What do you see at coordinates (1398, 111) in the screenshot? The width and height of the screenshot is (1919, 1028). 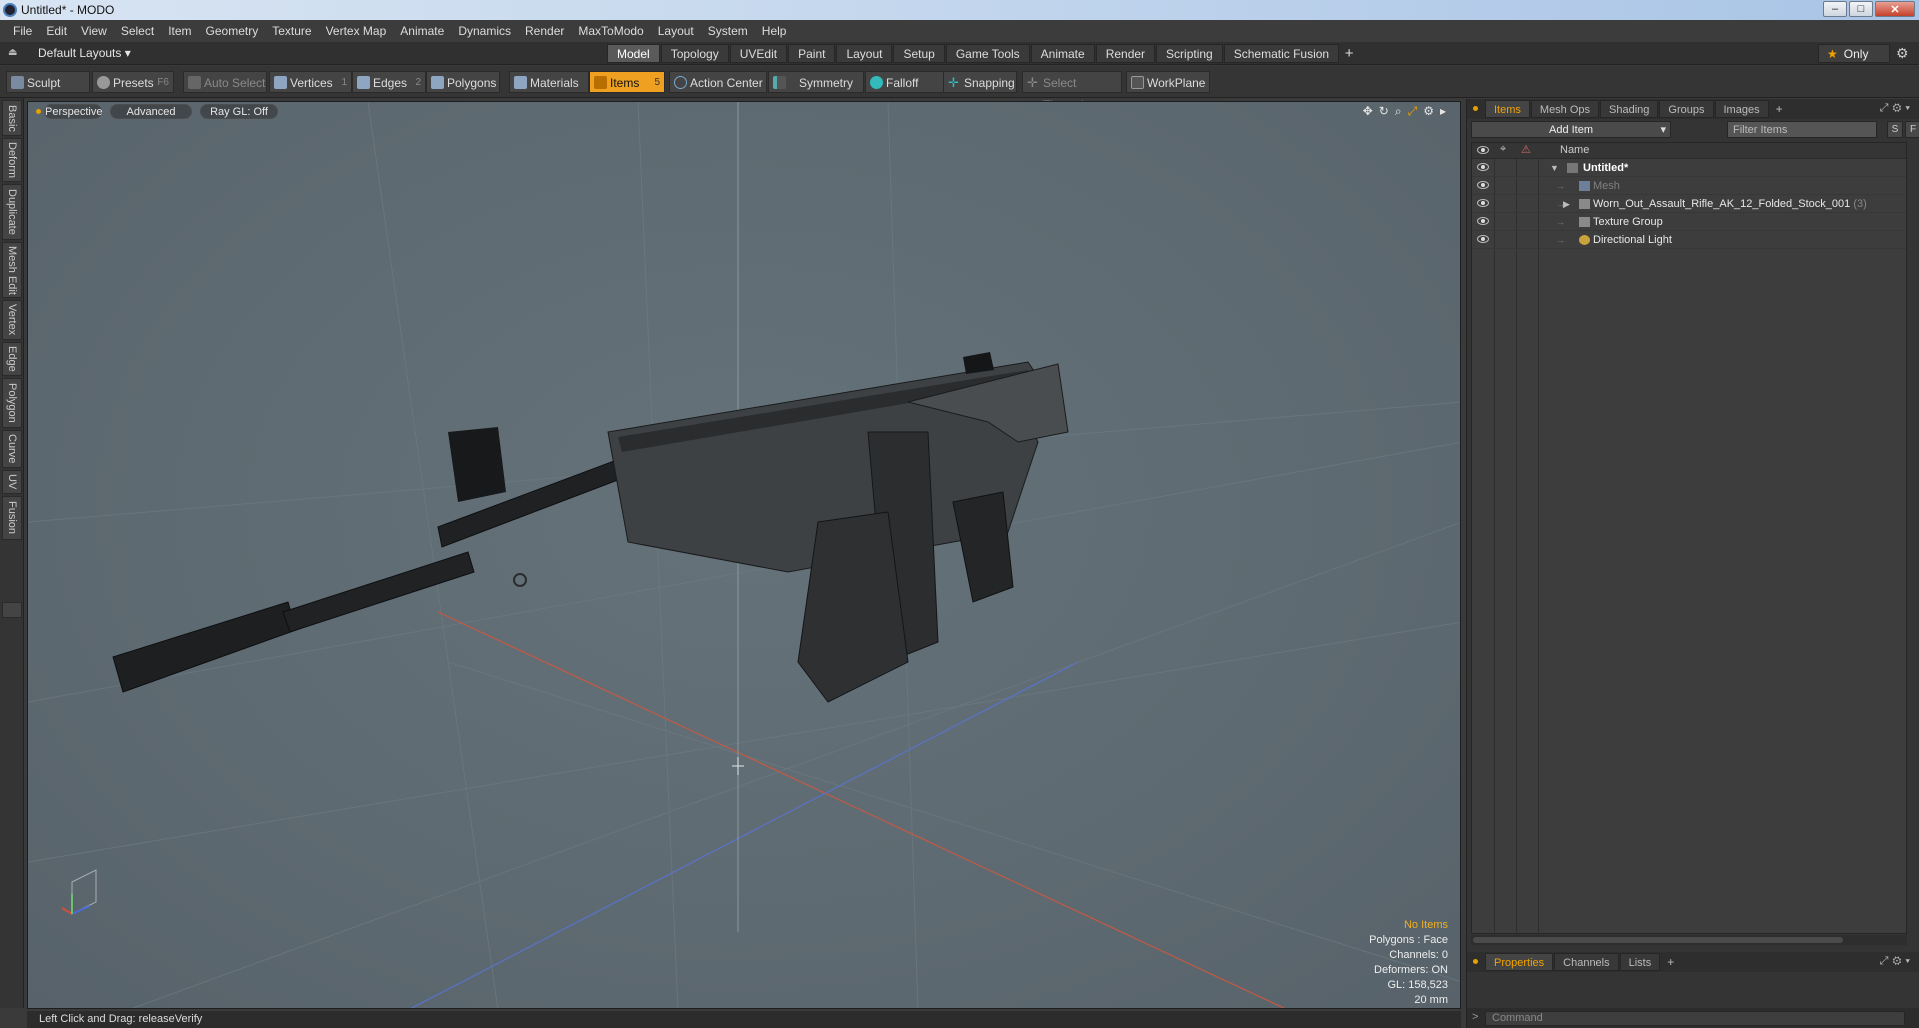 I see `zoom-icon: ⌕` at bounding box center [1398, 111].